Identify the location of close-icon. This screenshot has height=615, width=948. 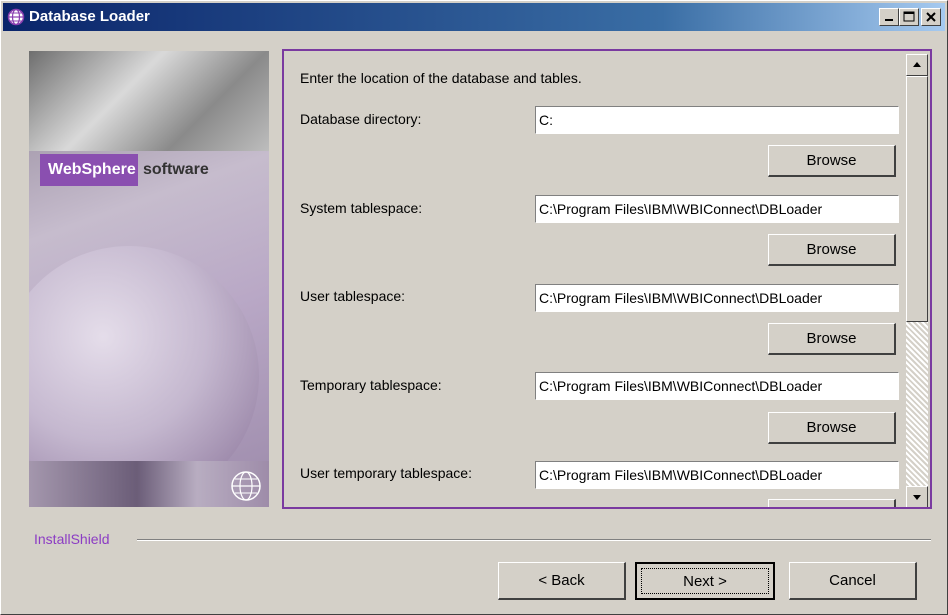
(931, 17).